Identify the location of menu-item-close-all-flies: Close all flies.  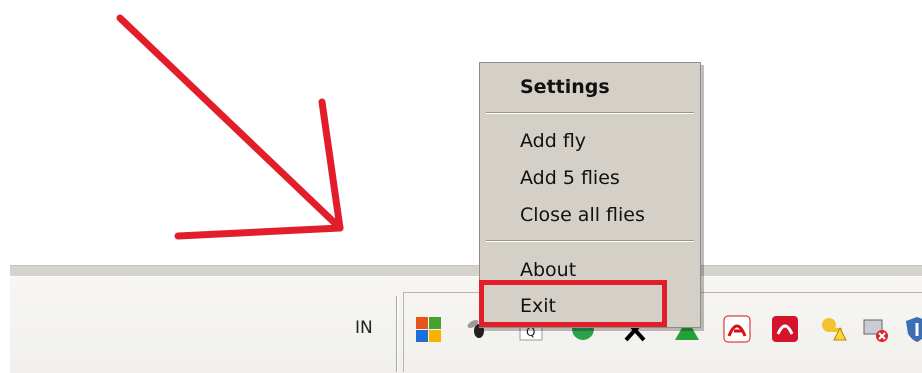
(582, 215).